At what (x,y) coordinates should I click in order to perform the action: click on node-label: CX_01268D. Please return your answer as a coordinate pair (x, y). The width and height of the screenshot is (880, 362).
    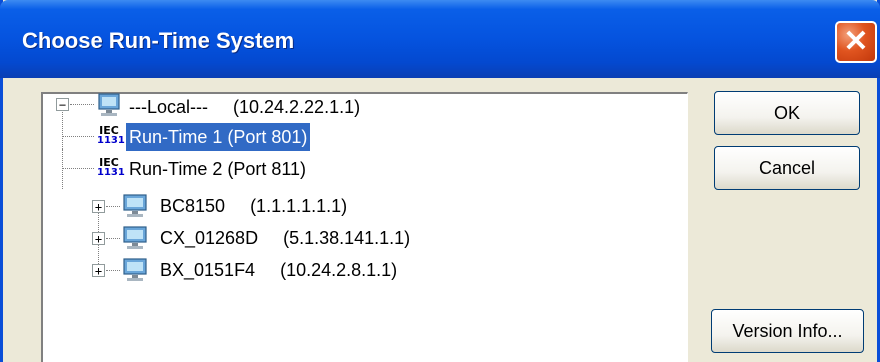
    Looking at the image, I should click on (209, 238).